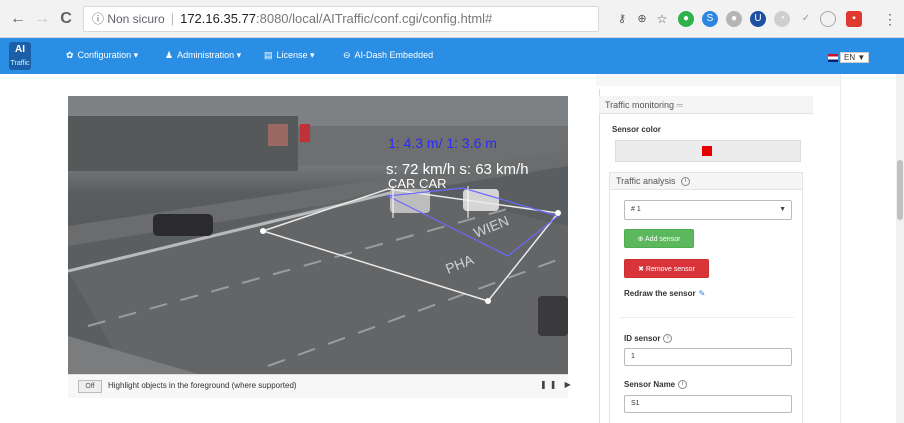 The width and height of the screenshot is (904, 423). Describe the element at coordinates (782, 19) in the screenshot. I see `extension-clock-icon: ◔` at that location.